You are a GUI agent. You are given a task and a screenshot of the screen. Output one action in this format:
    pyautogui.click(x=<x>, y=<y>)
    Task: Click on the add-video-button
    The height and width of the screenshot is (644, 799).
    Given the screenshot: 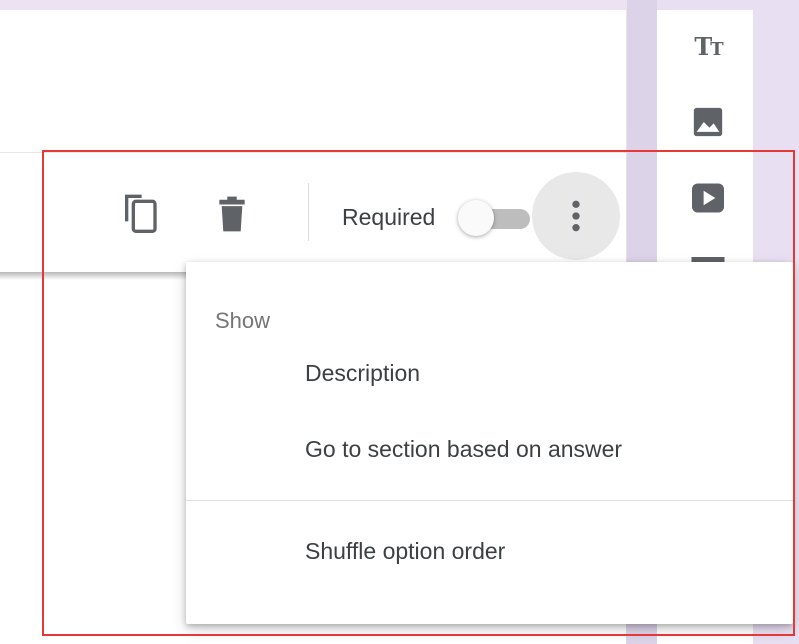 What is the action you would take?
    pyautogui.click(x=708, y=198)
    